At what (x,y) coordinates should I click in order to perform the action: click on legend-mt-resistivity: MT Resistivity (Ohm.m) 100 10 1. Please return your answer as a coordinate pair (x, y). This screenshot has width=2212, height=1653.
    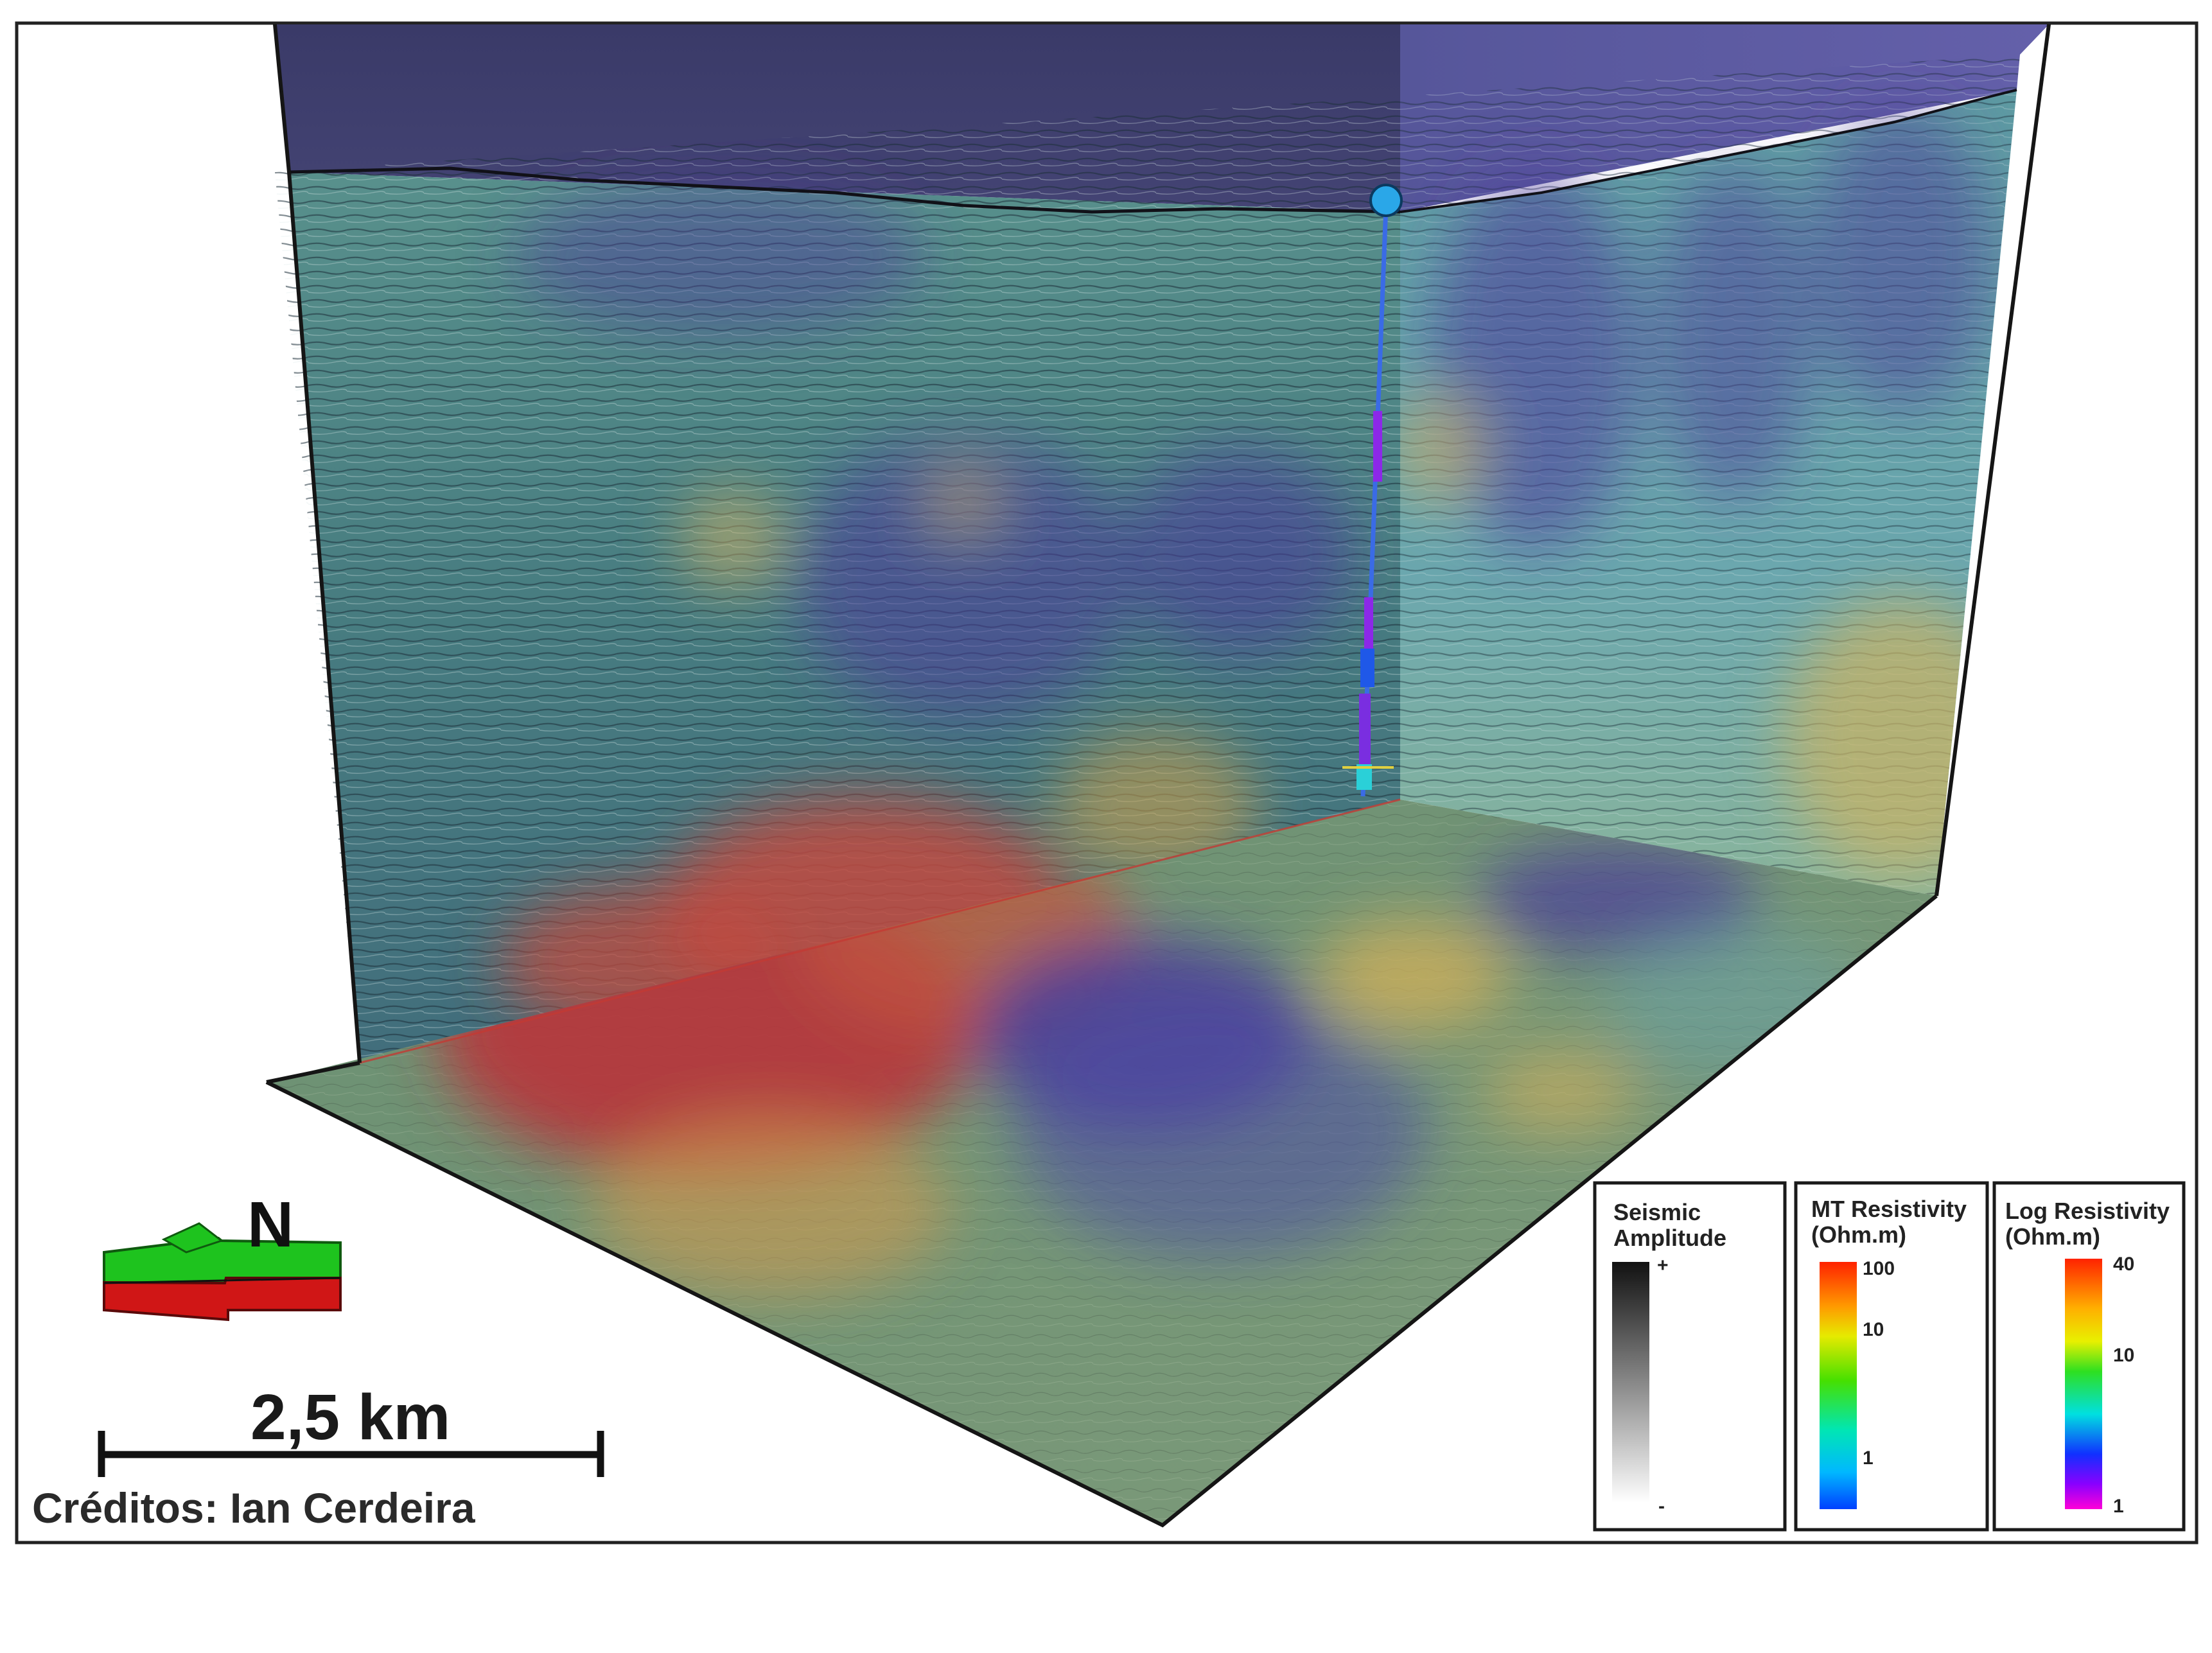
    Looking at the image, I should click on (1892, 1356).